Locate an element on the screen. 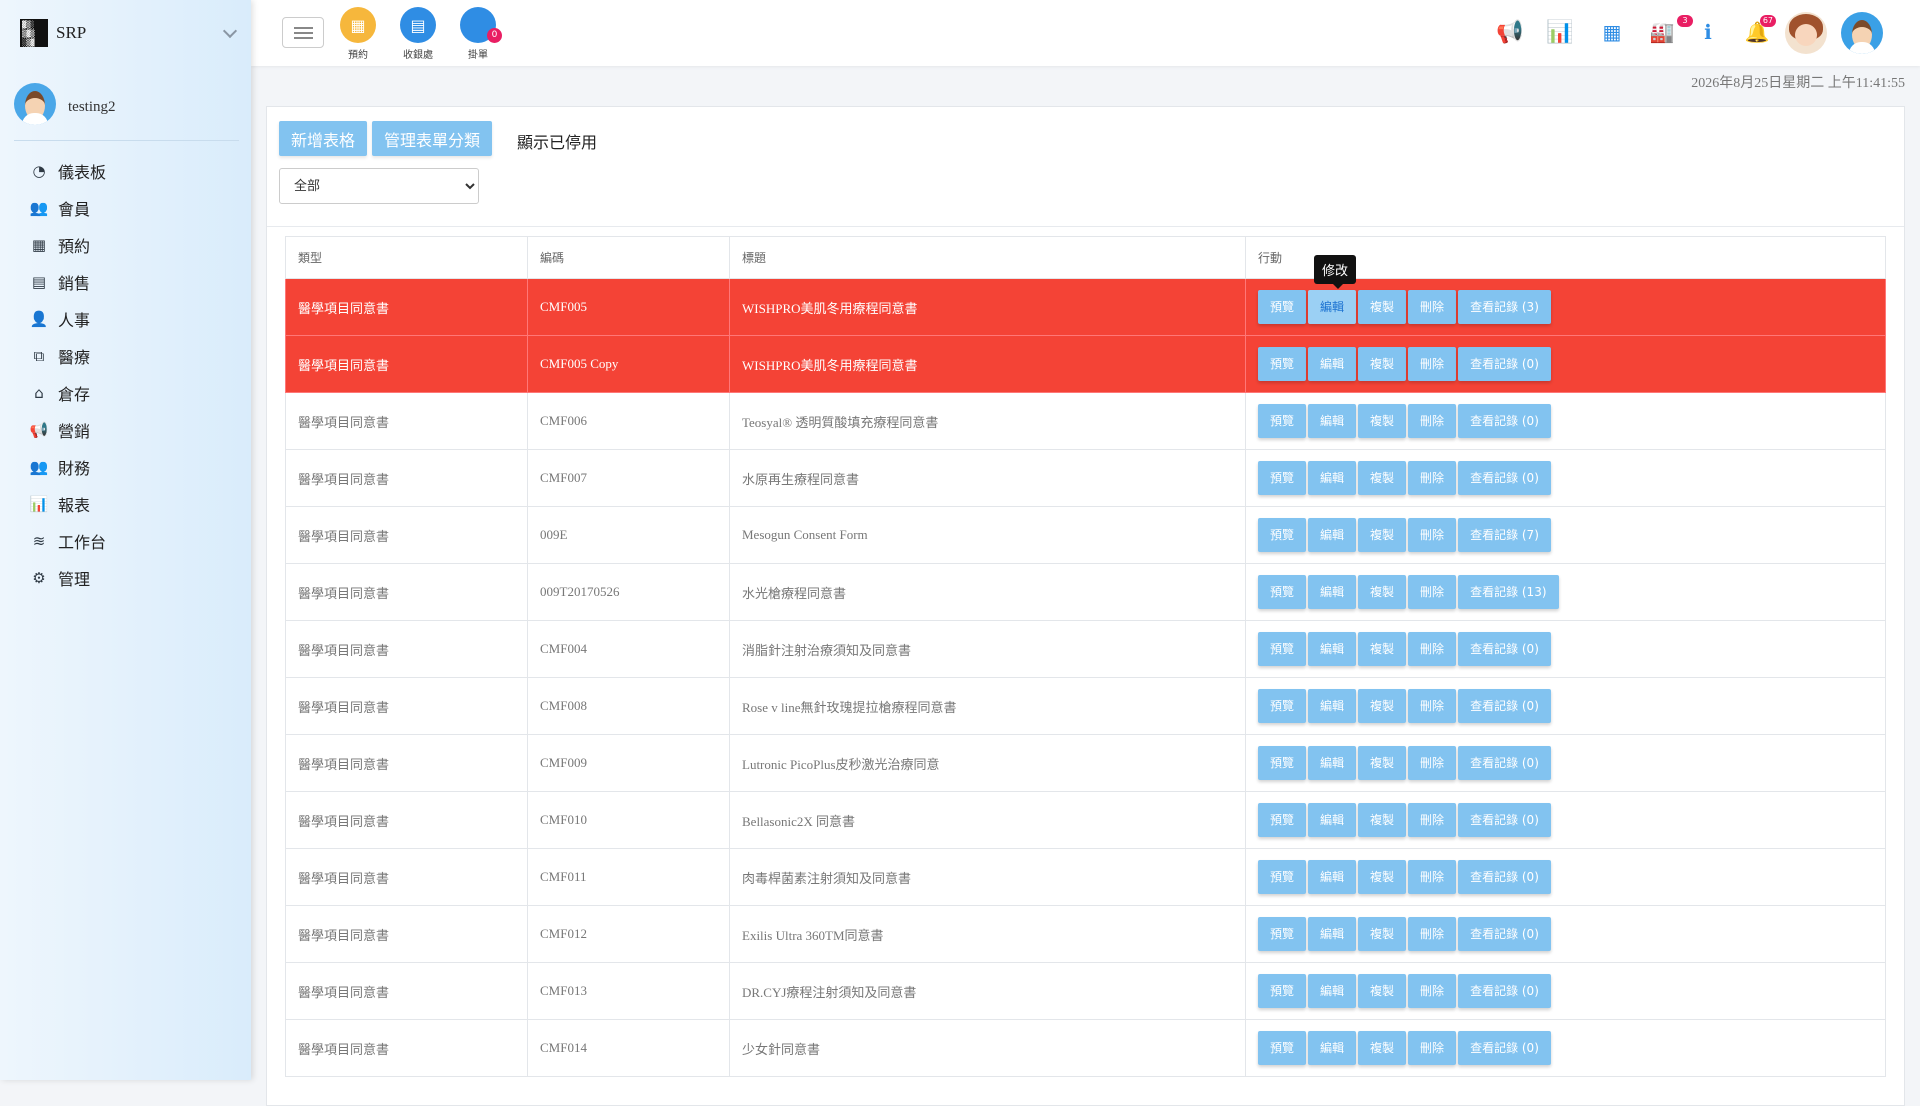 This screenshot has height=1106, width=1920. user-profile: testing2 is located at coordinates (126, 112).